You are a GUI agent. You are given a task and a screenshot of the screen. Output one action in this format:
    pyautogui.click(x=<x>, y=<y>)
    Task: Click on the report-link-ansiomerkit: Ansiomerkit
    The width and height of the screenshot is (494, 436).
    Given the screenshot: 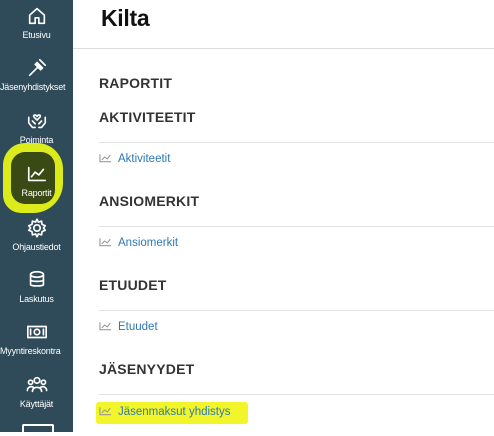 What is the action you would take?
    pyautogui.click(x=138, y=243)
    